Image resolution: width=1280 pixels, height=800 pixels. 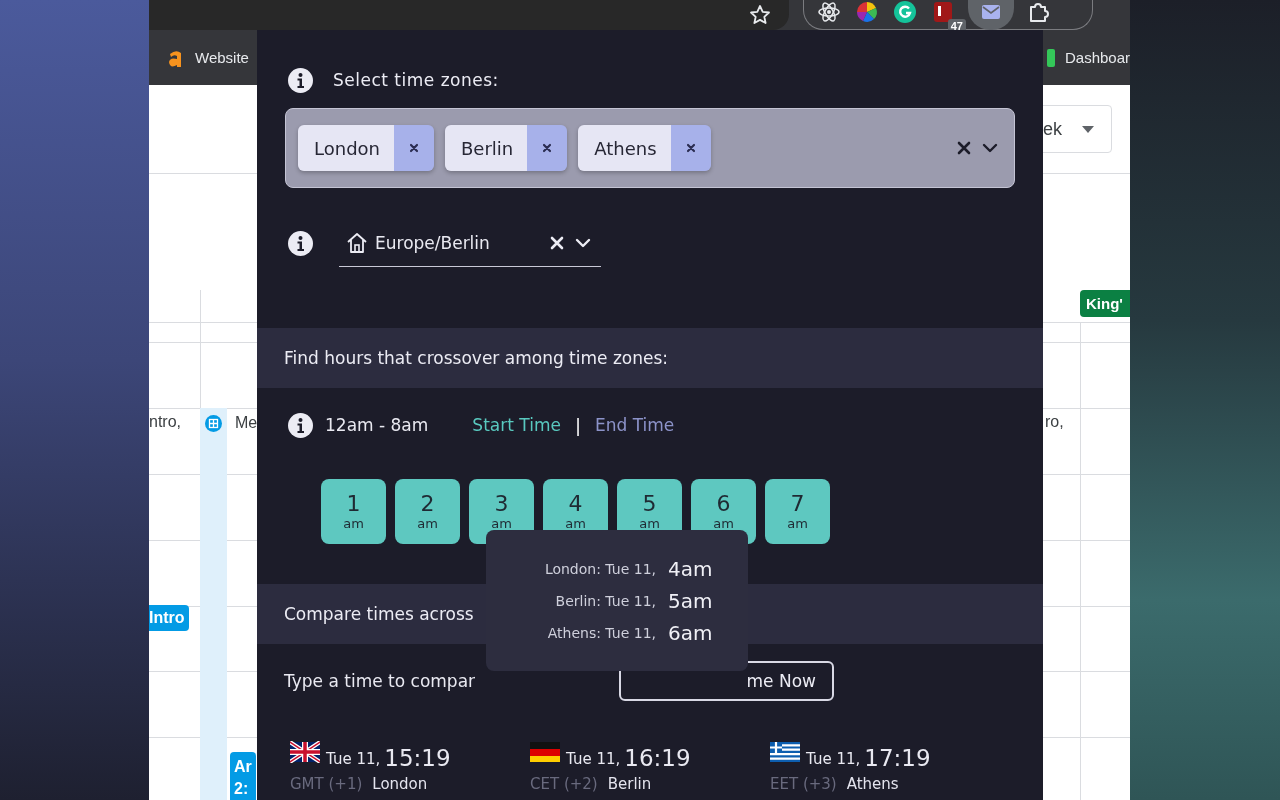 I want to click on bookmark-link: Website, so click(x=208, y=57).